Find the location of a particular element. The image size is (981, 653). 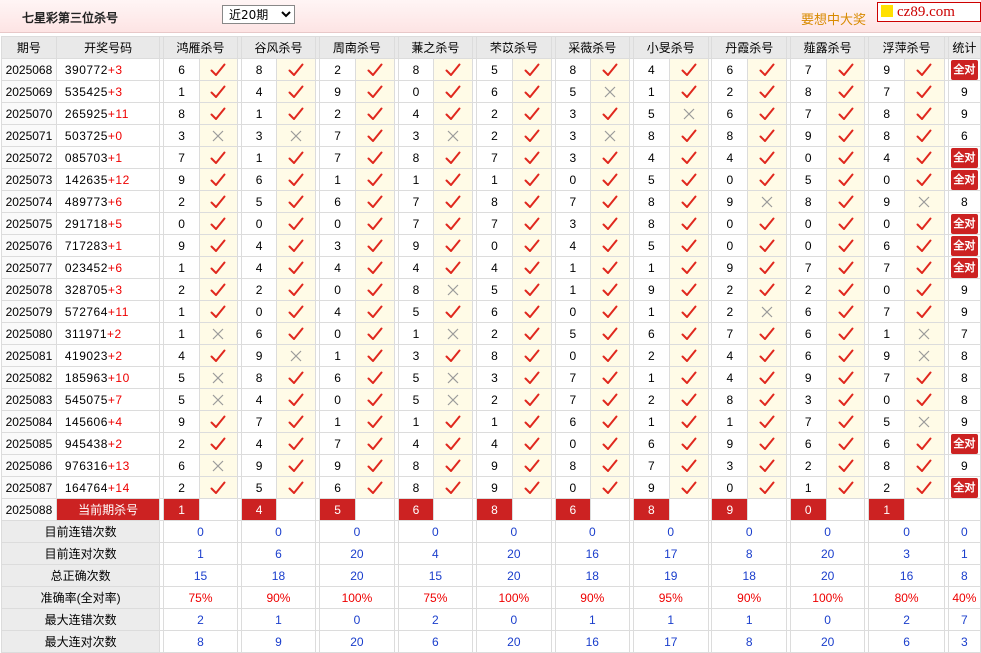

bonus-number: +1 is located at coordinates (115, 245).